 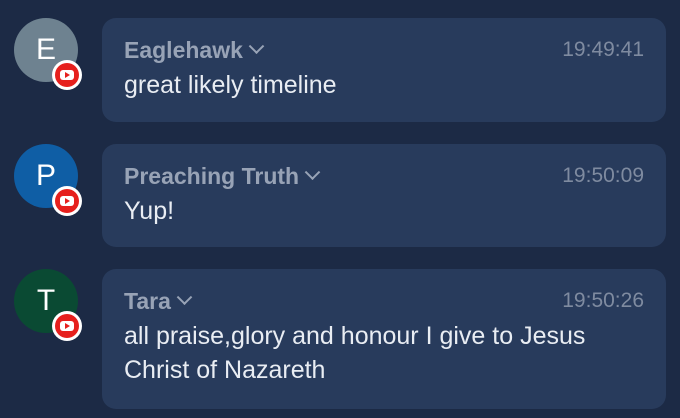 What do you see at coordinates (603, 175) in the screenshot?
I see `timestamp: 19:50:09` at bounding box center [603, 175].